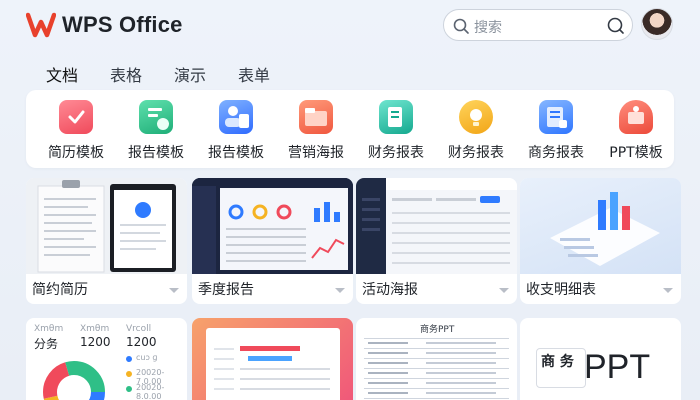 This screenshot has width=700, height=400. What do you see at coordinates (156, 117) in the screenshot?
I see `report-icon` at bounding box center [156, 117].